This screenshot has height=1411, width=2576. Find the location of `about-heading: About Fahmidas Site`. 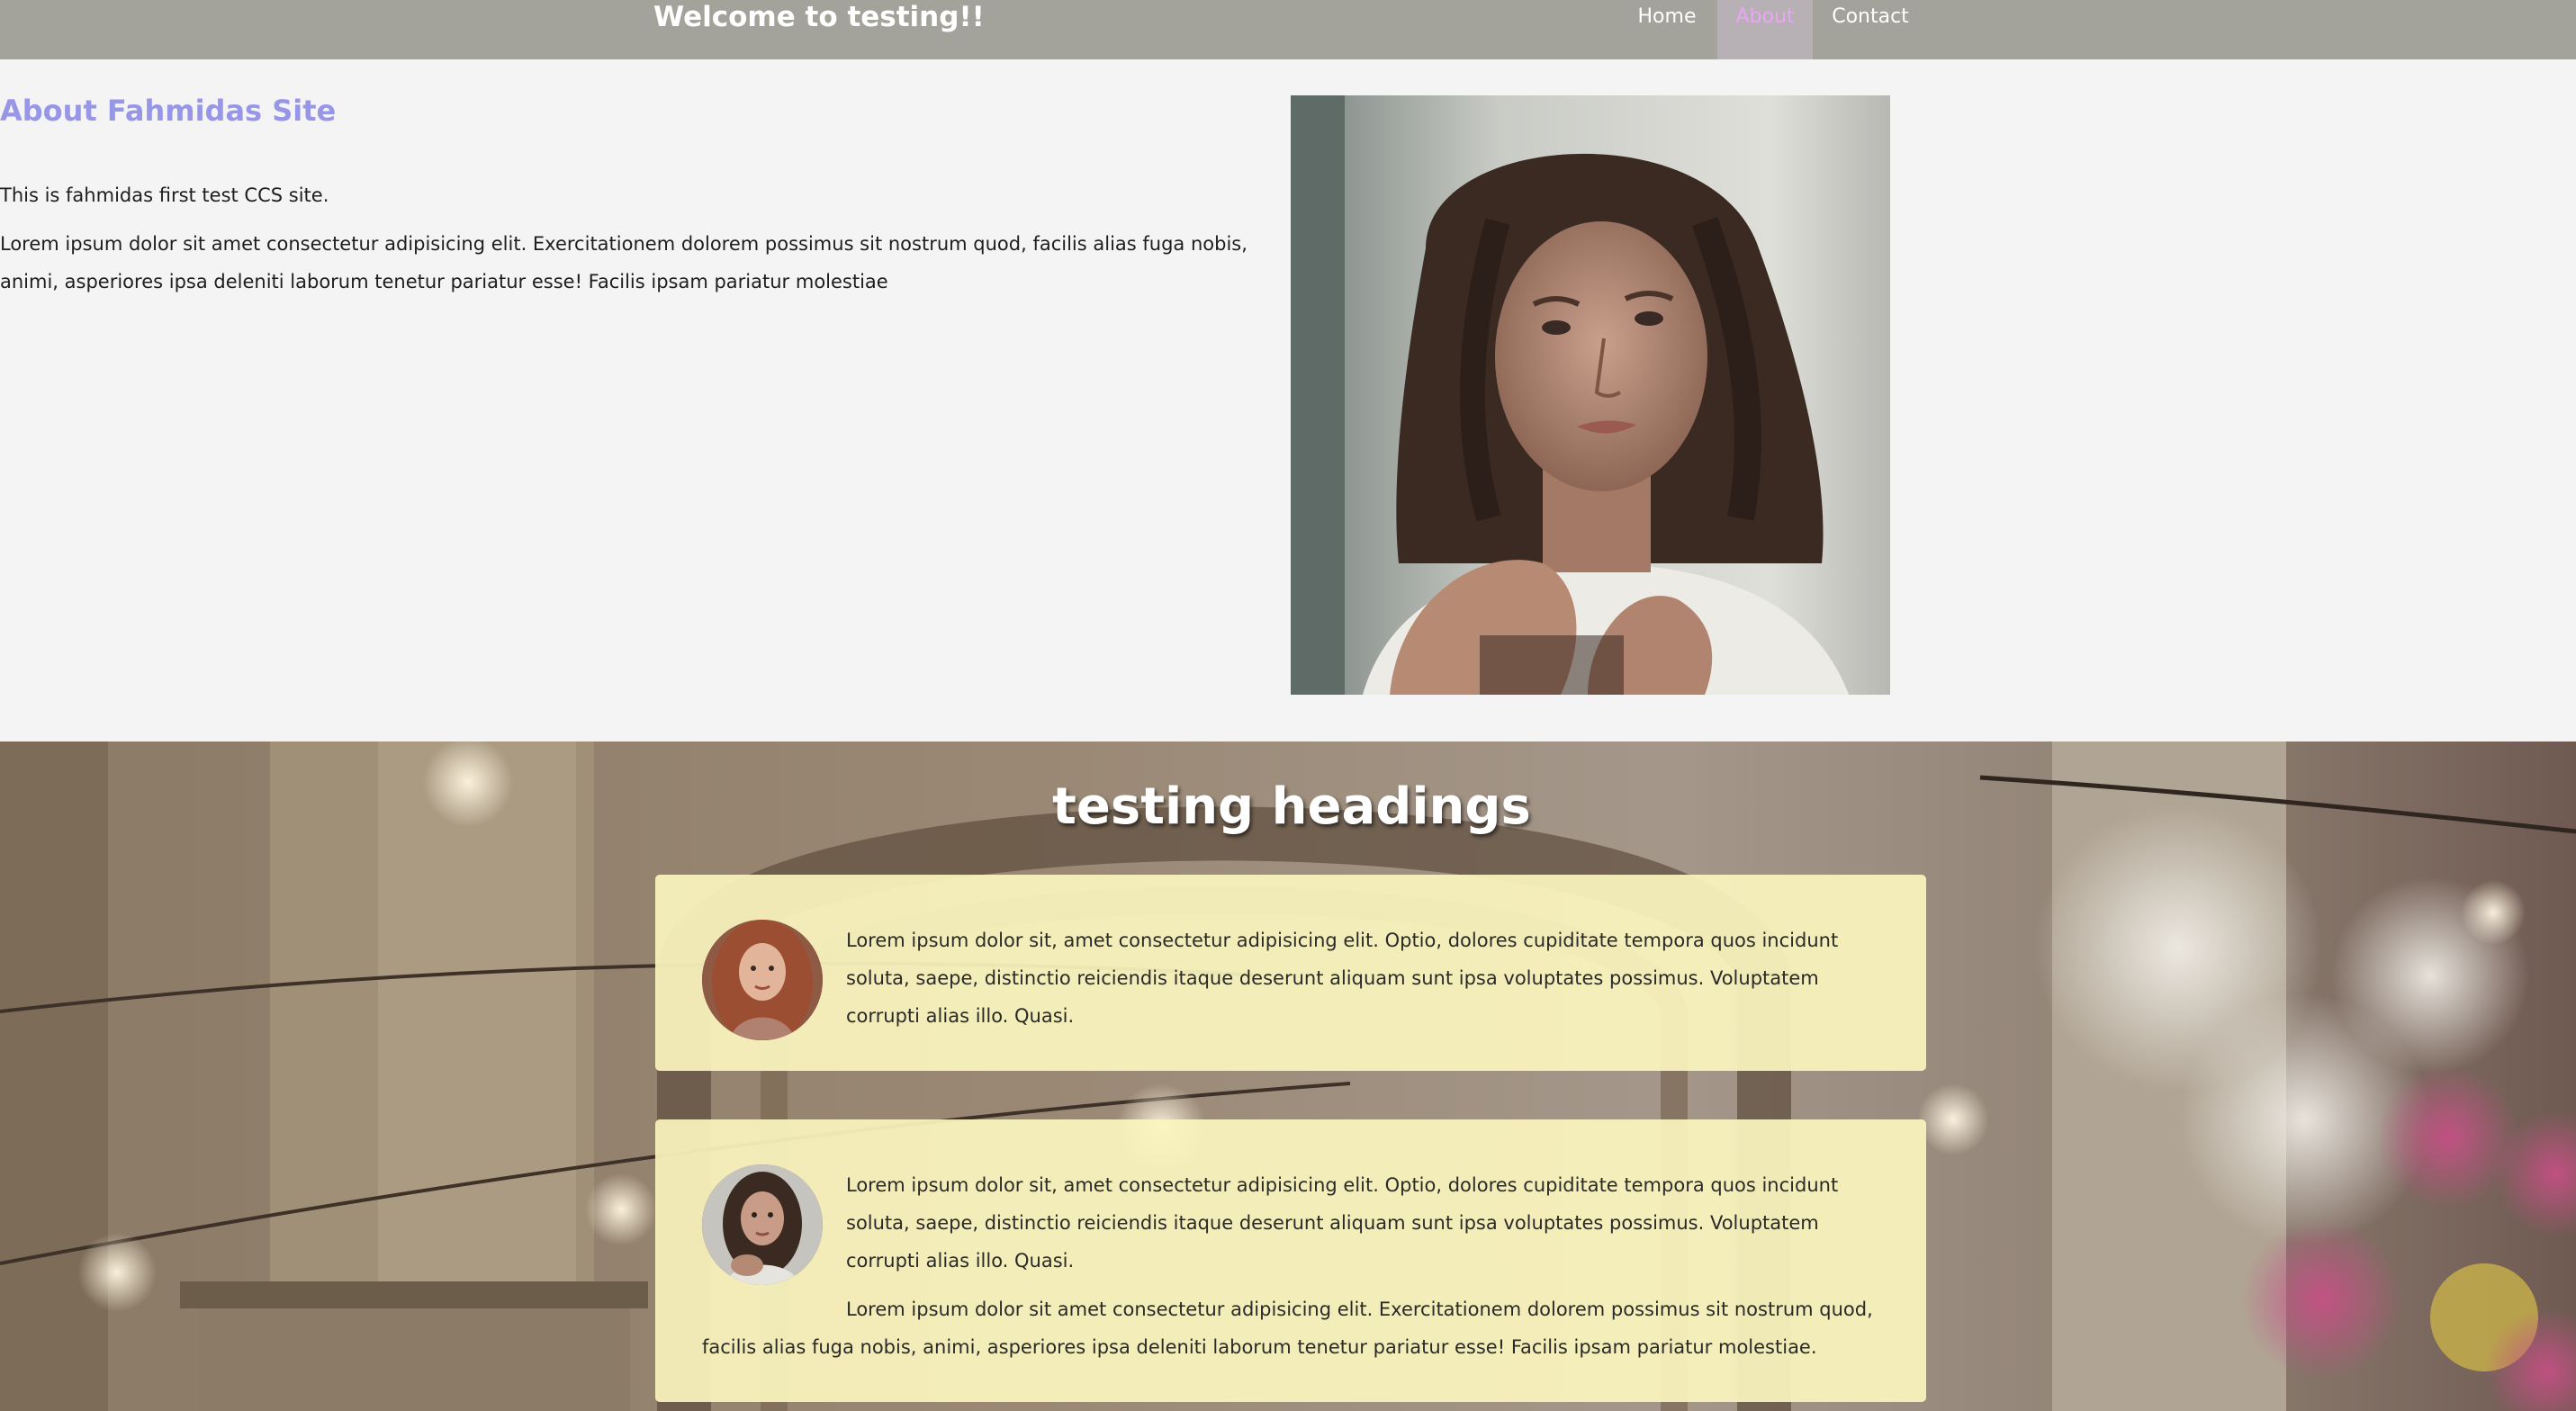

about-heading: About Fahmidas Site is located at coordinates (168, 111).